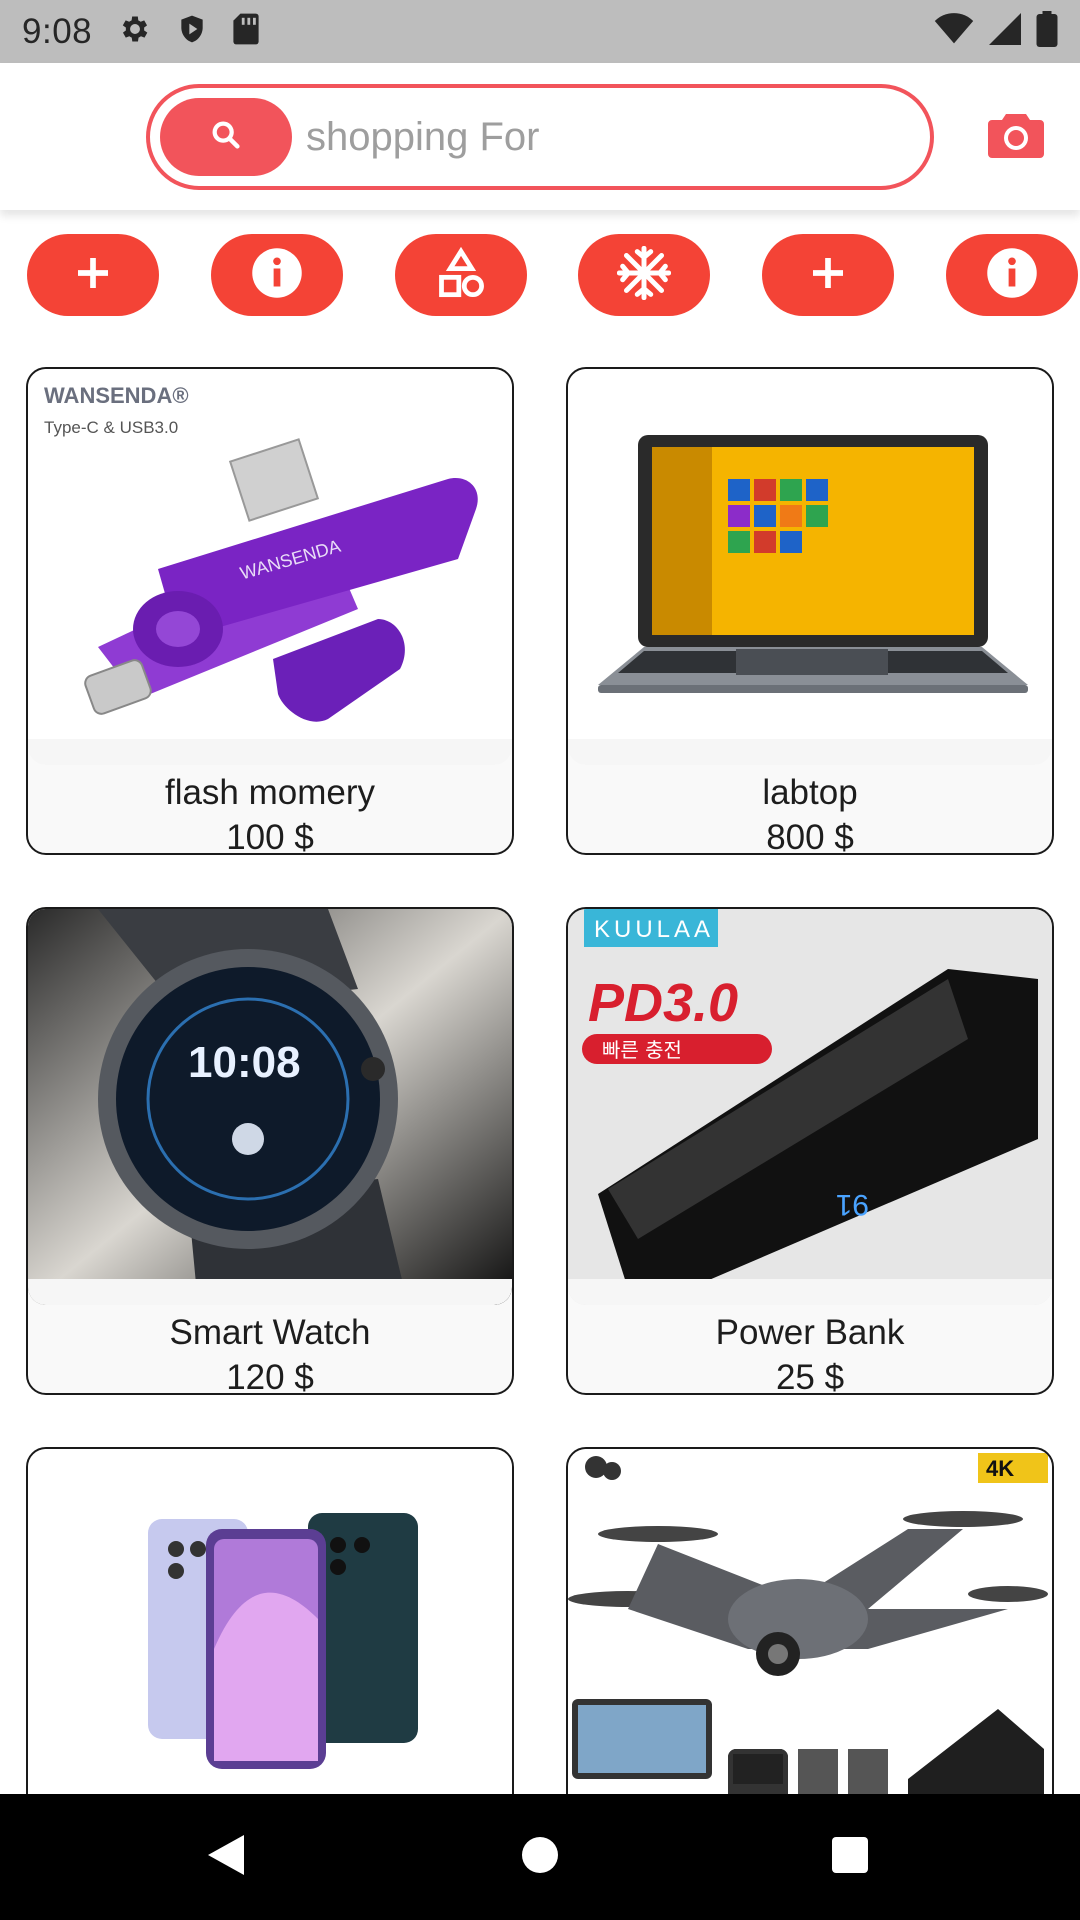 Image resolution: width=1080 pixels, height=1920 pixels. What do you see at coordinates (810, 792) in the screenshot?
I see `product-name: labtop` at bounding box center [810, 792].